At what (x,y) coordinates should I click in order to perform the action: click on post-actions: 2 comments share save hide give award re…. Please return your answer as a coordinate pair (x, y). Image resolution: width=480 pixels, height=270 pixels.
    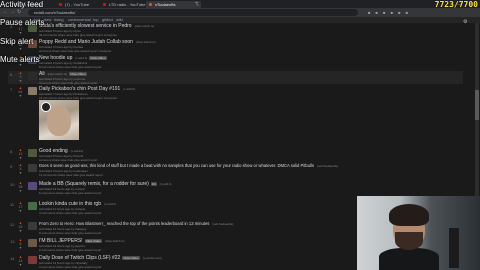
    Looking at the image, I should click on (70, 250).